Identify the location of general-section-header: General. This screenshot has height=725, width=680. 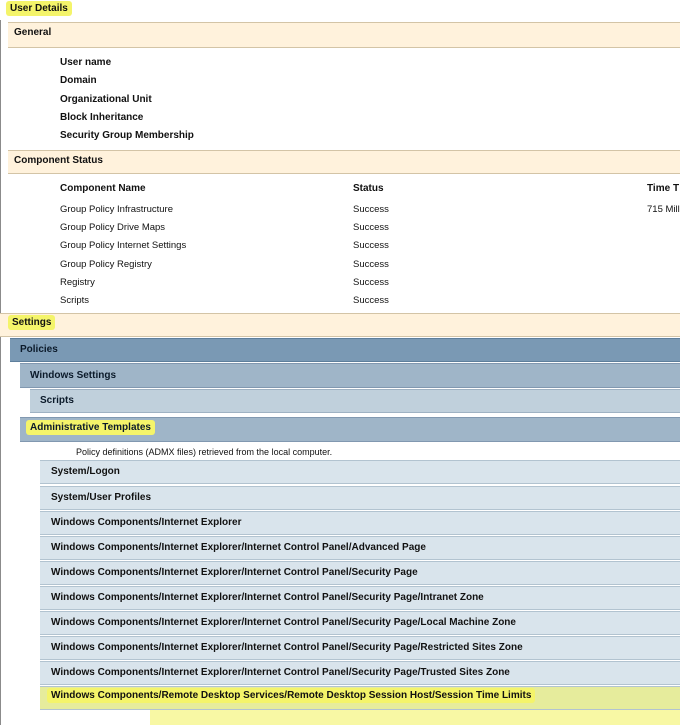
(344, 35).